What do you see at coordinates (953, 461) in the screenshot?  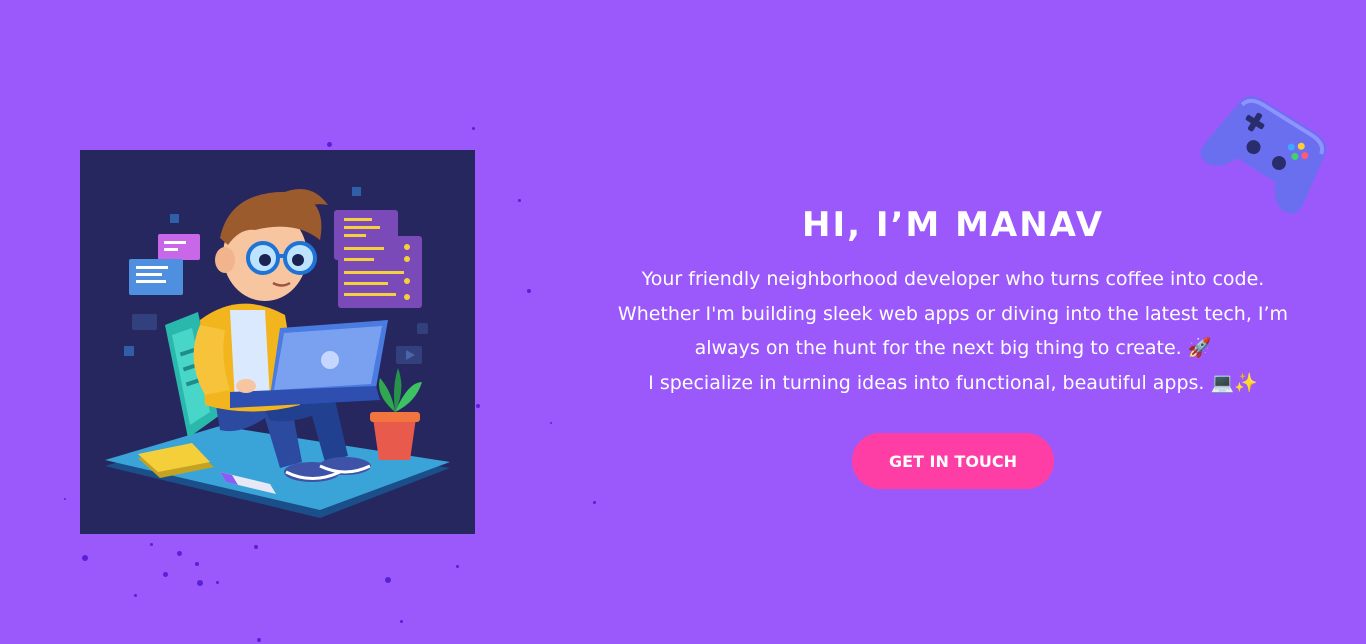 I see `get-in-touch-button: GET IN TOUCH` at bounding box center [953, 461].